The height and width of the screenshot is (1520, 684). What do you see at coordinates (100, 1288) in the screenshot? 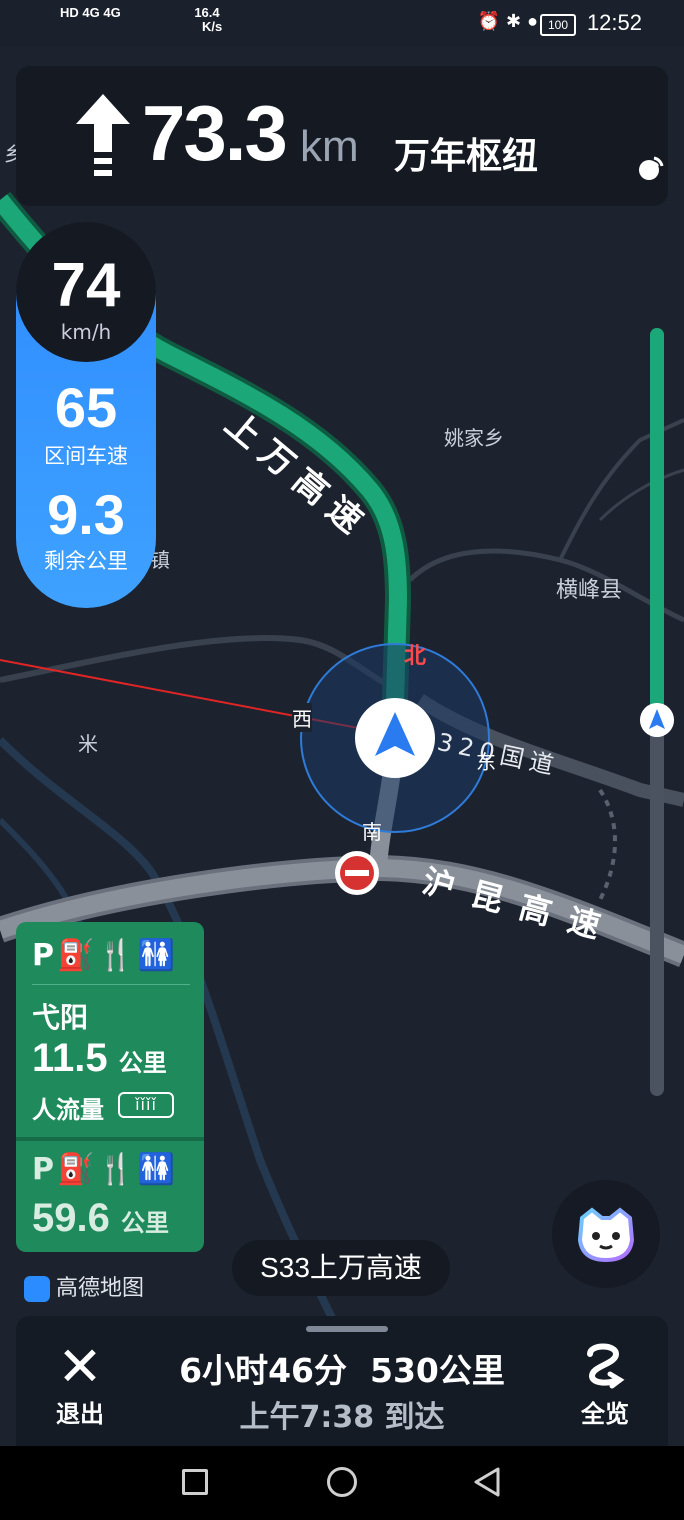
I see `brand-text: 高德地图` at bounding box center [100, 1288].